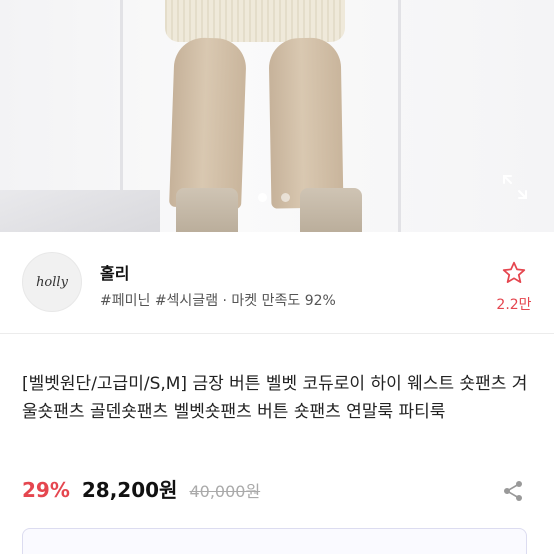 Image resolution: width=554 pixels, height=554 pixels. Describe the element at coordinates (399, 116) in the screenshot. I see `wall-line` at that location.